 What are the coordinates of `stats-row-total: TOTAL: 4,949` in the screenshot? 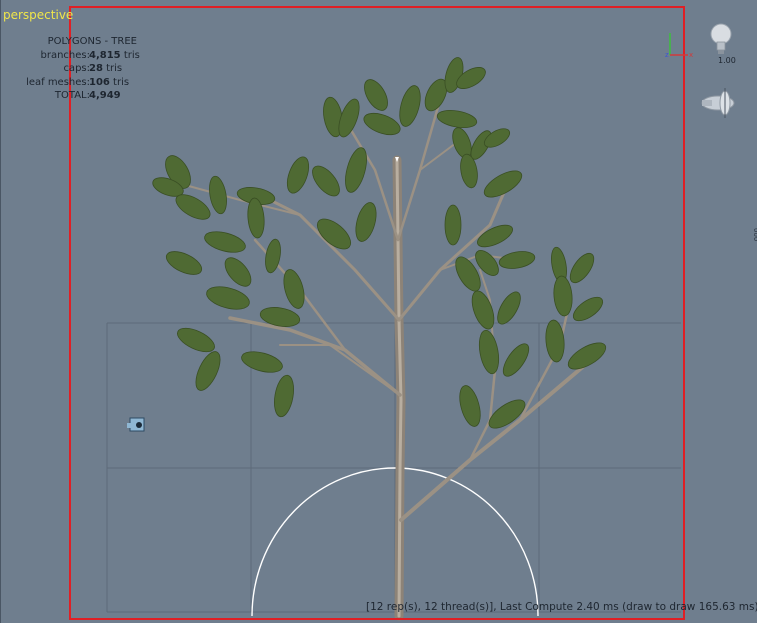 It's located at (90, 96).